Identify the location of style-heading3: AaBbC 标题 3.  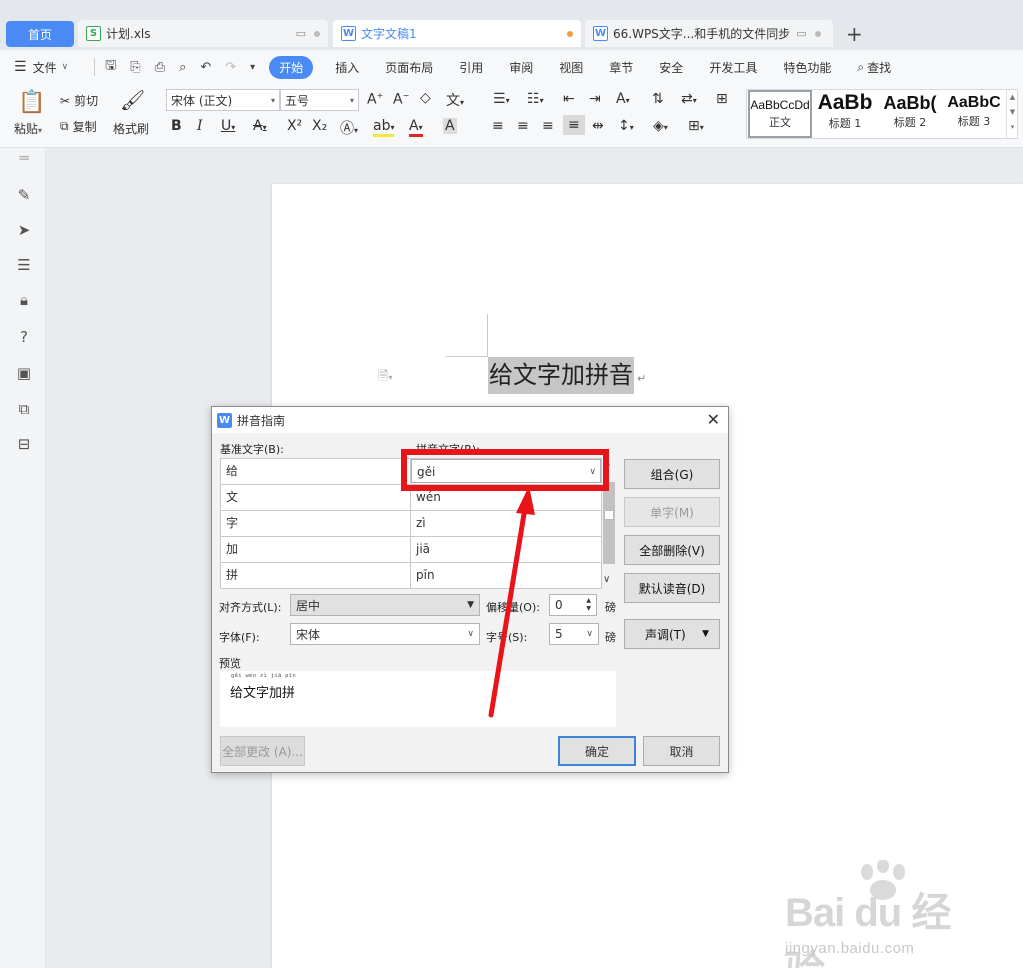
(974, 114).